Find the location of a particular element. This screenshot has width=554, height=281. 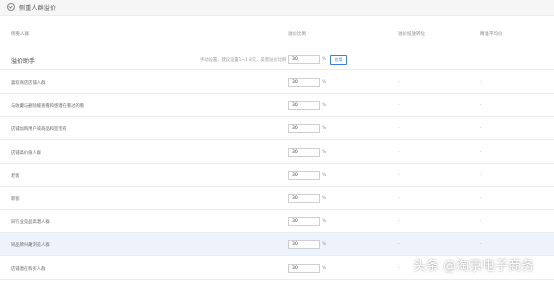

table-row: 同品牌兴趣浏览人群 30% - - is located at coordinates (277, 245).